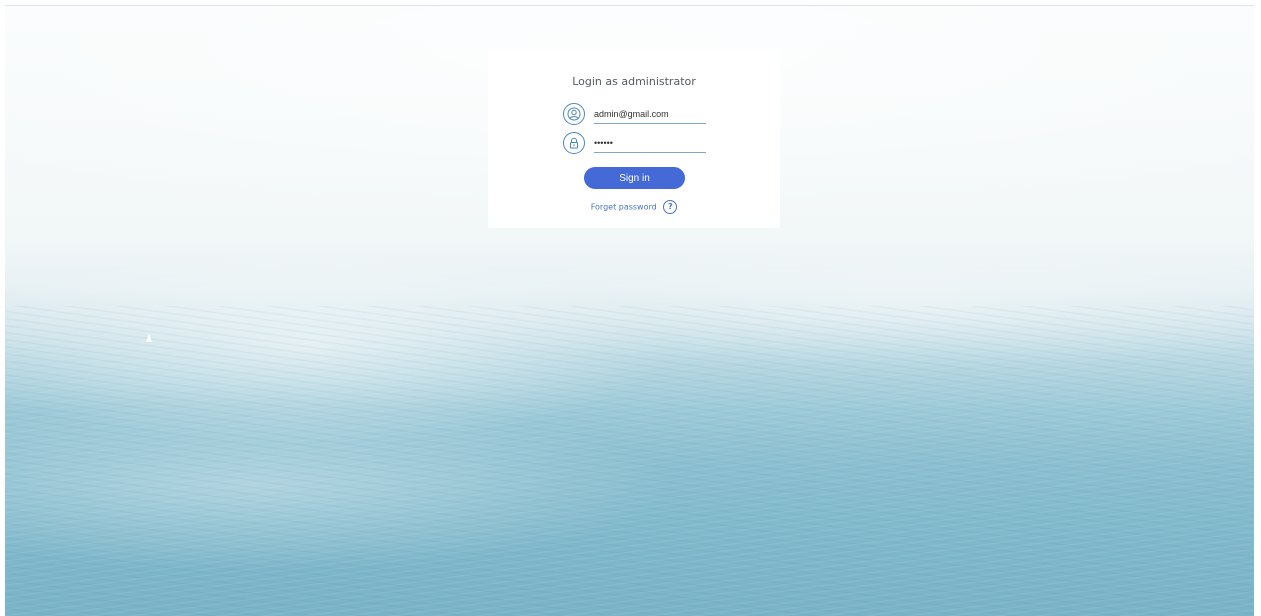 This screenshot has height=616, width=1261. Describe the element at coordinates (650, 114) in the screenshot. I see `email-field` at that location.